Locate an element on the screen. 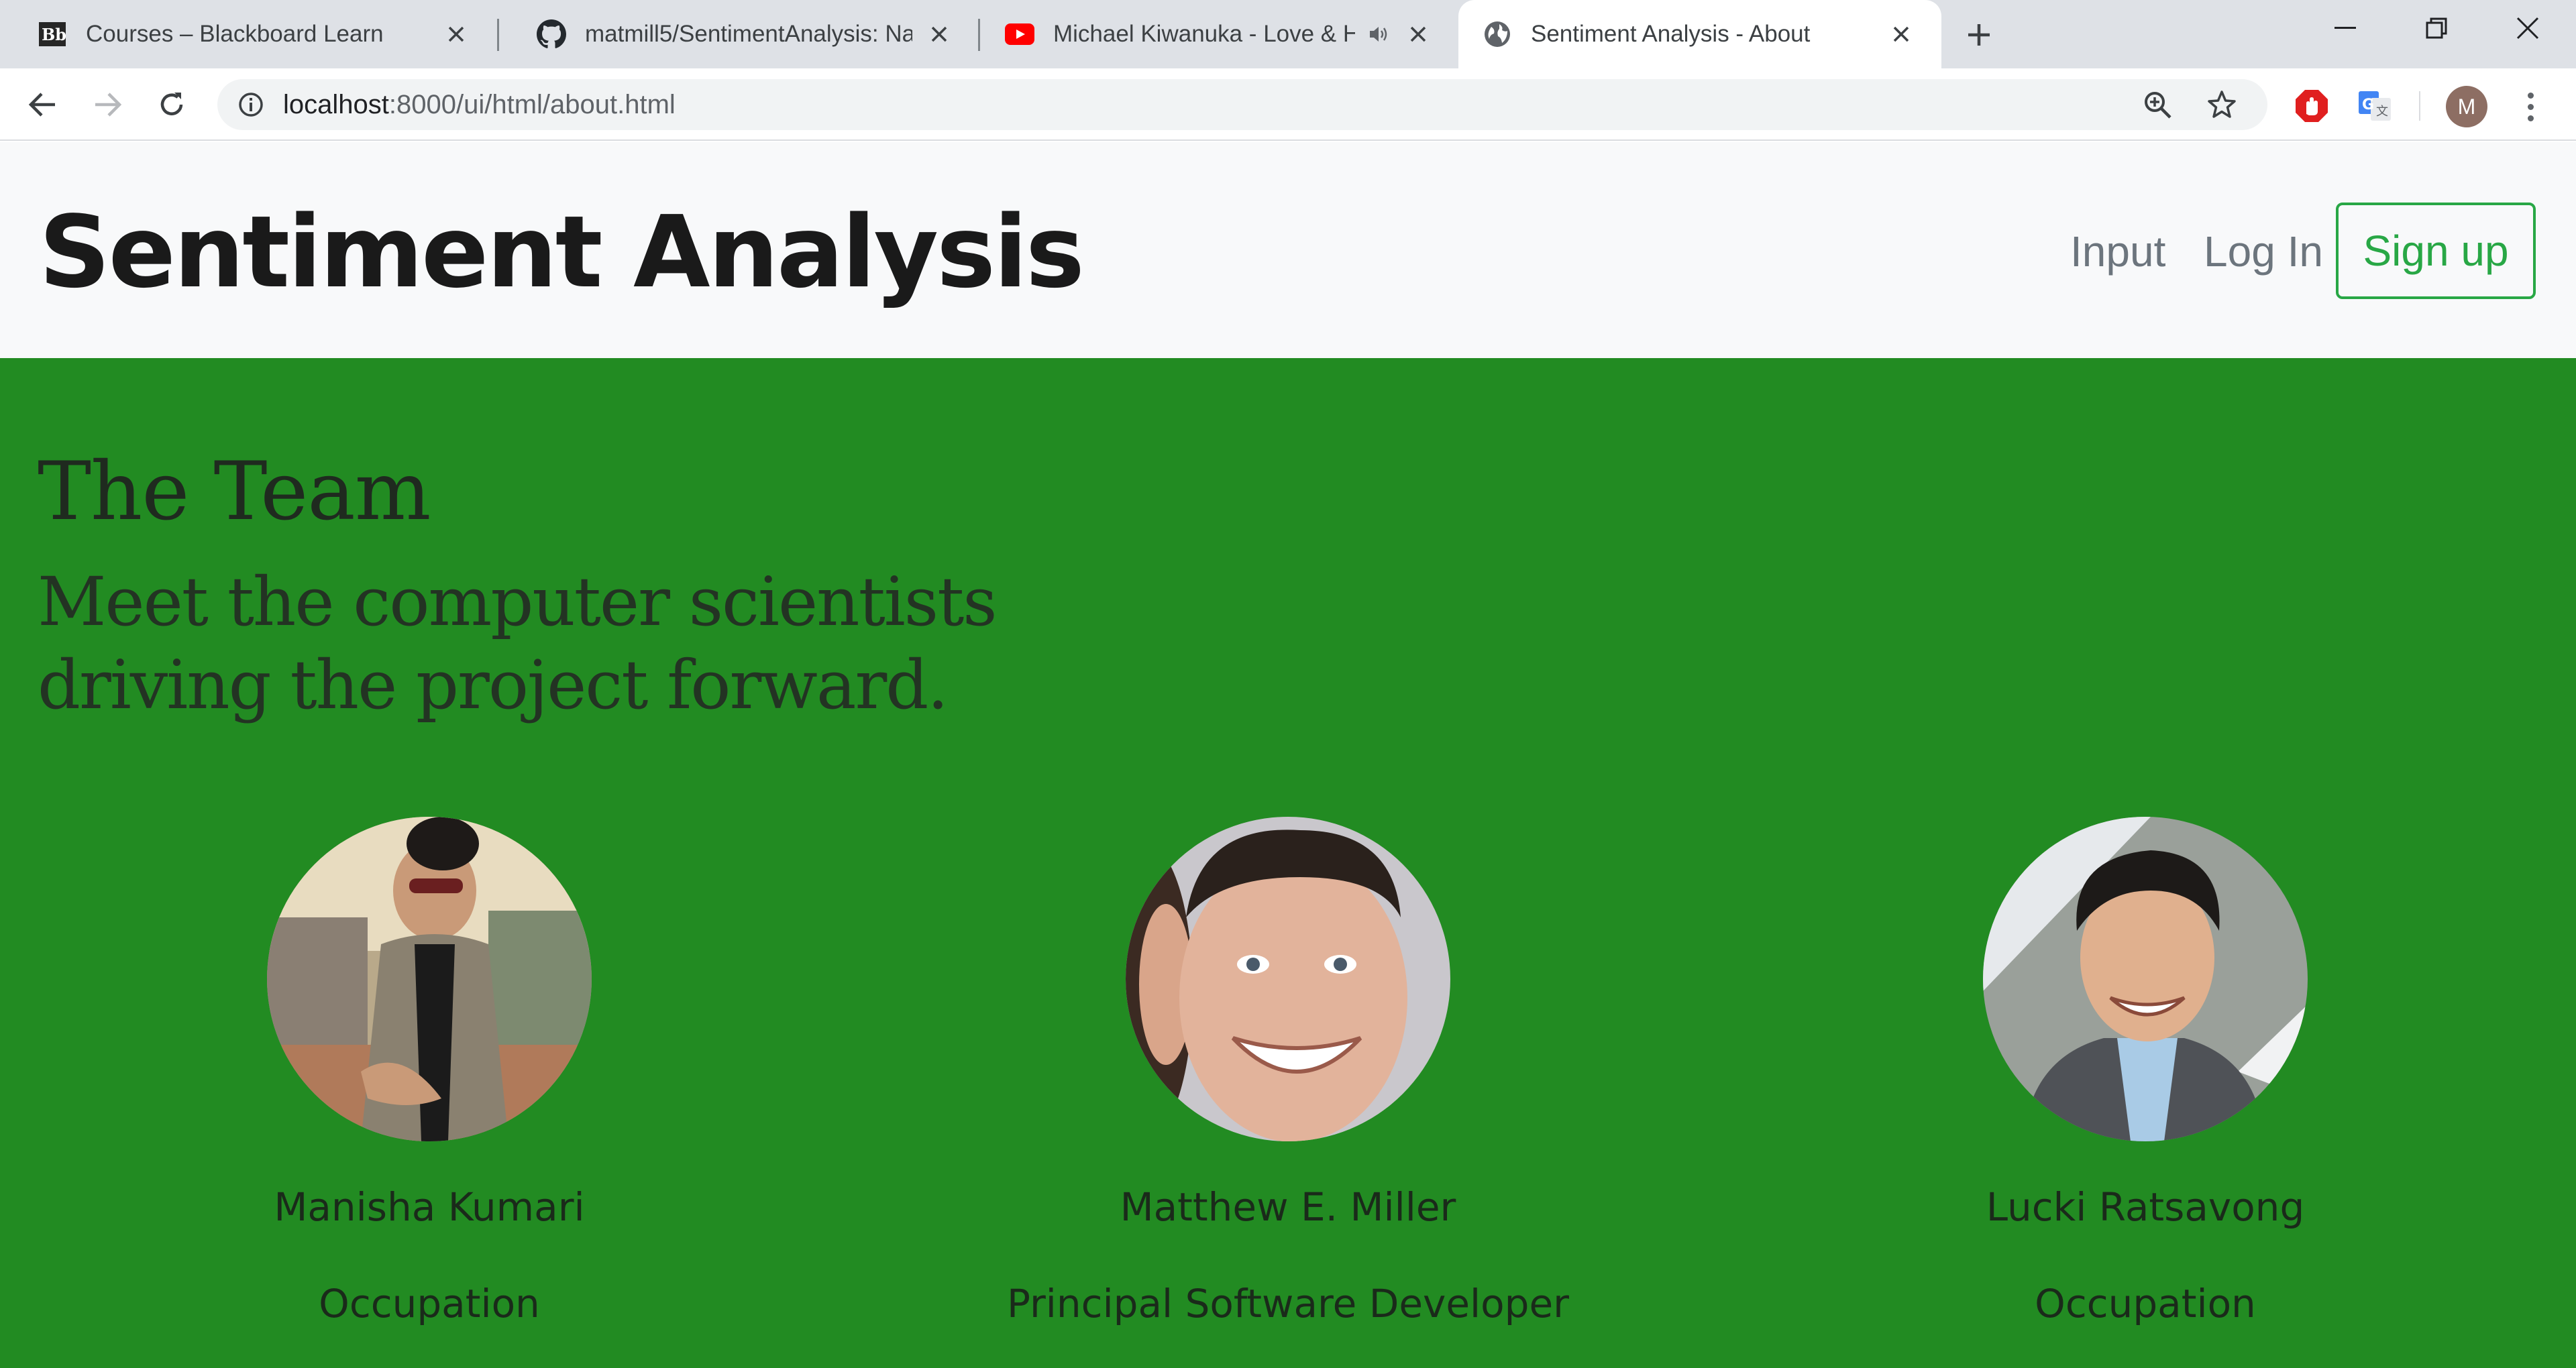 The image size is (2576, 1368). member-name: Manisha Kumari is located at coordinates (429, 1207).